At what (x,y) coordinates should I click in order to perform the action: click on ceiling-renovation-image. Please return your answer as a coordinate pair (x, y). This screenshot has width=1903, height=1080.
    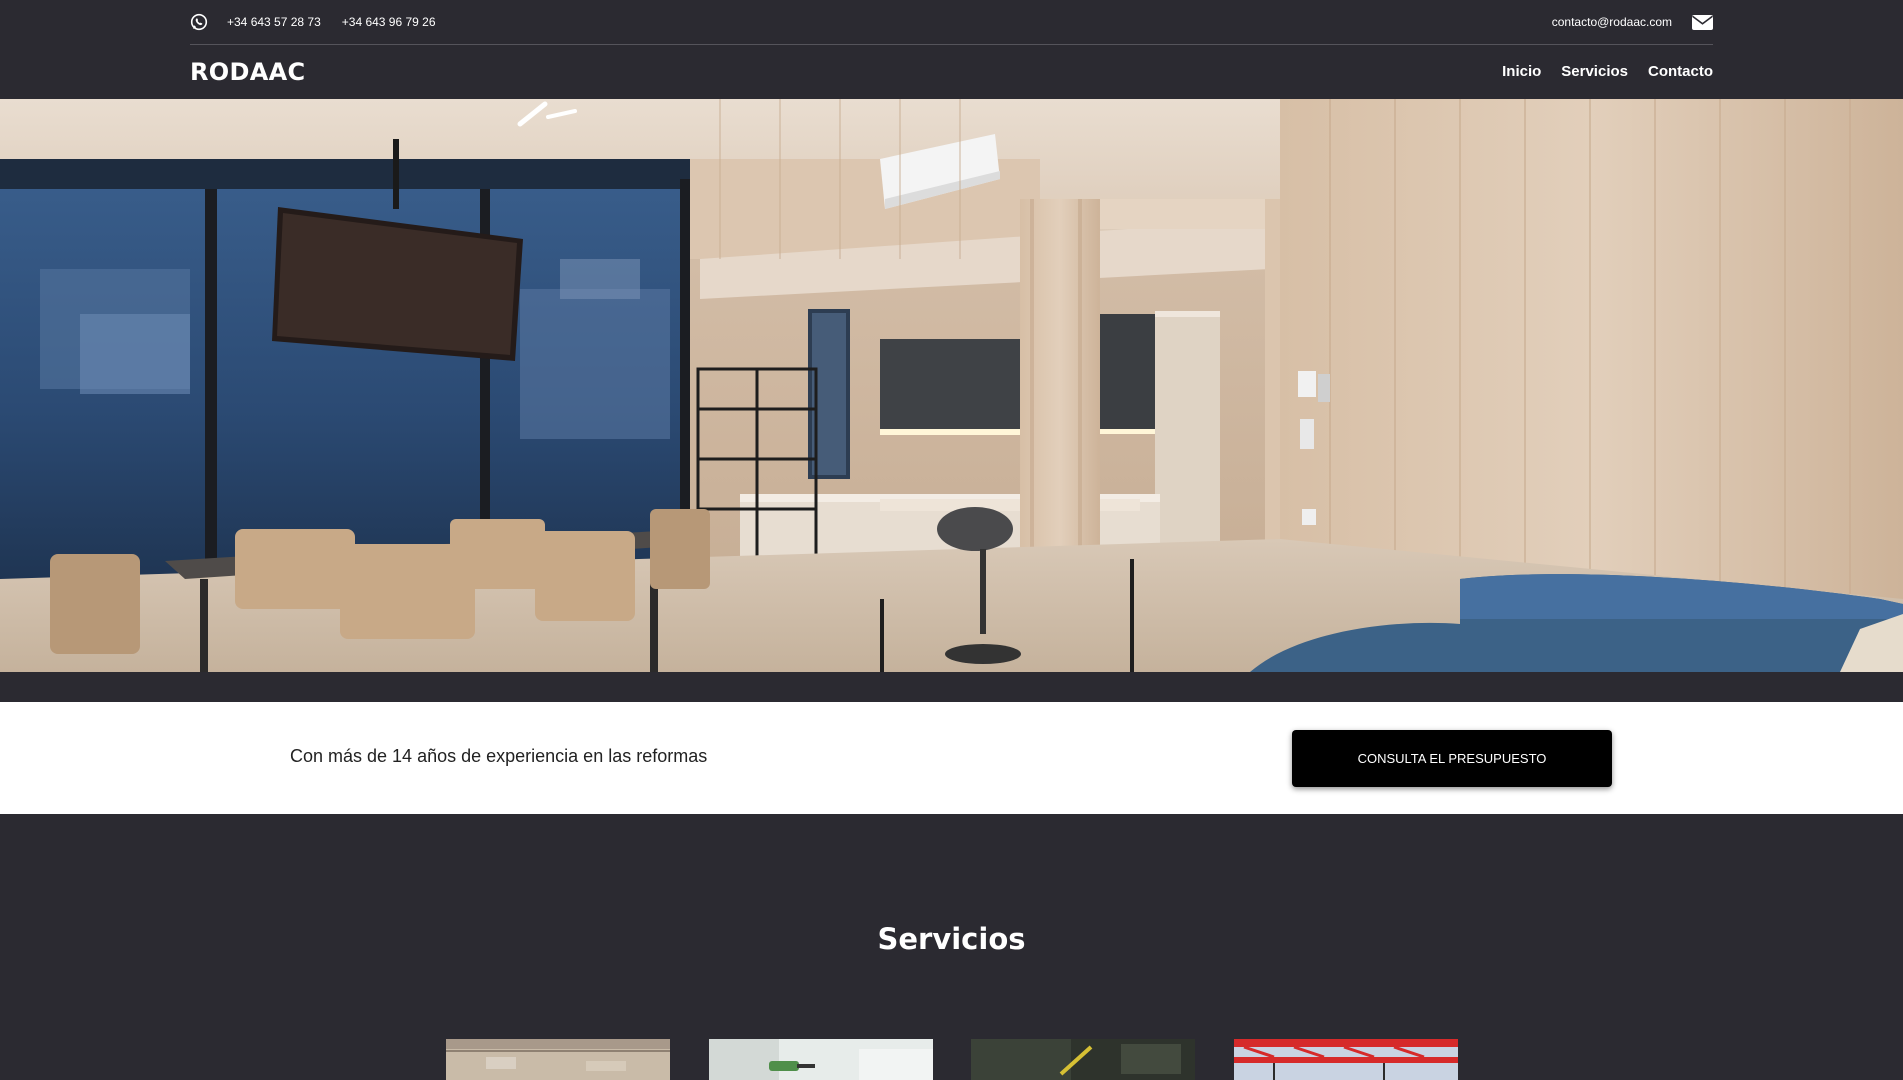
    Looking at the image, I should click on (558, 1059).